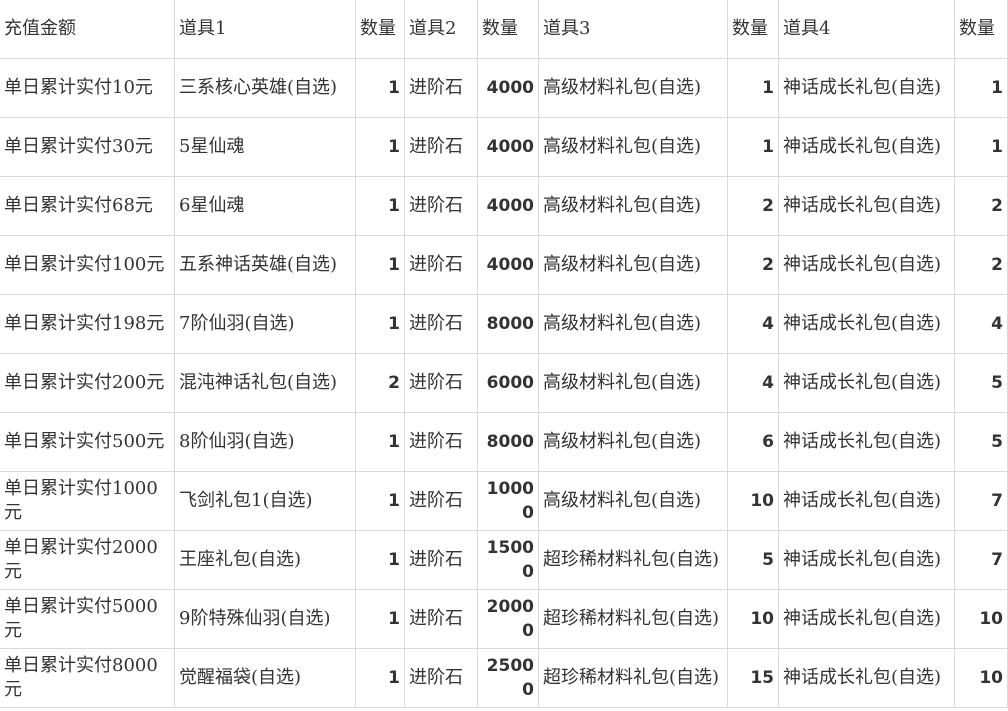 The width and height of the screenshot is (1008, 711). What do you see at coordinates (265, 29) in the screenshot?
I see `header-item-1: 道具1` at bounding box center [265, 29].